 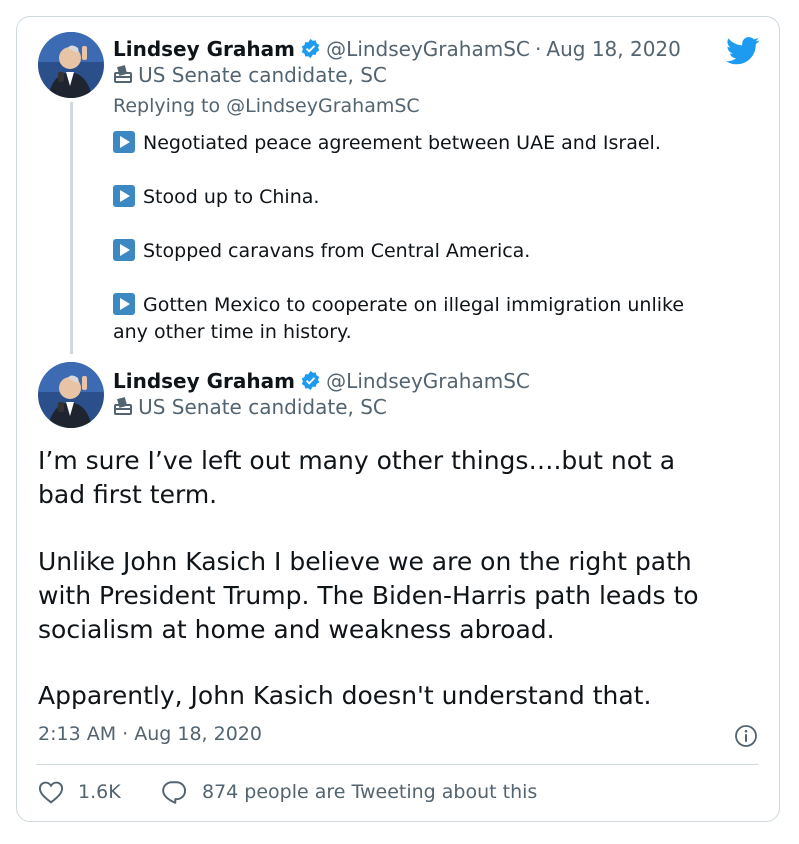 I want to click on tweeting-about-link: 874 people are Tweeting about this, so click(x=369, y=792).